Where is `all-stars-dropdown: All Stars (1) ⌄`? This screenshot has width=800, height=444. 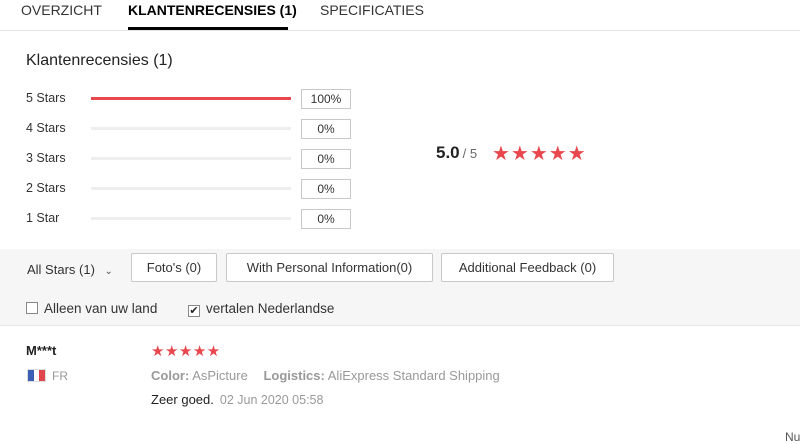 all-stars-dropdown: All Stars (1) ⌄ is located at coordinates (70, 269).